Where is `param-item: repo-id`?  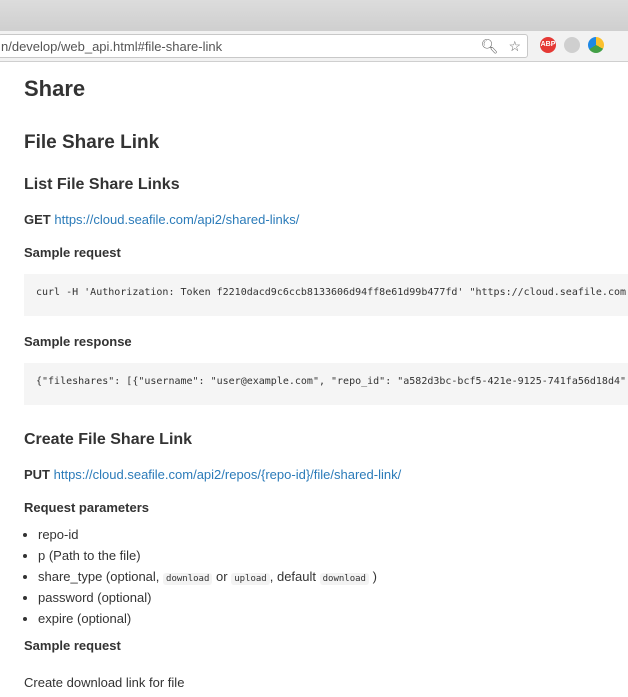
param-item: repo-id is located at coordinates (333, 534).